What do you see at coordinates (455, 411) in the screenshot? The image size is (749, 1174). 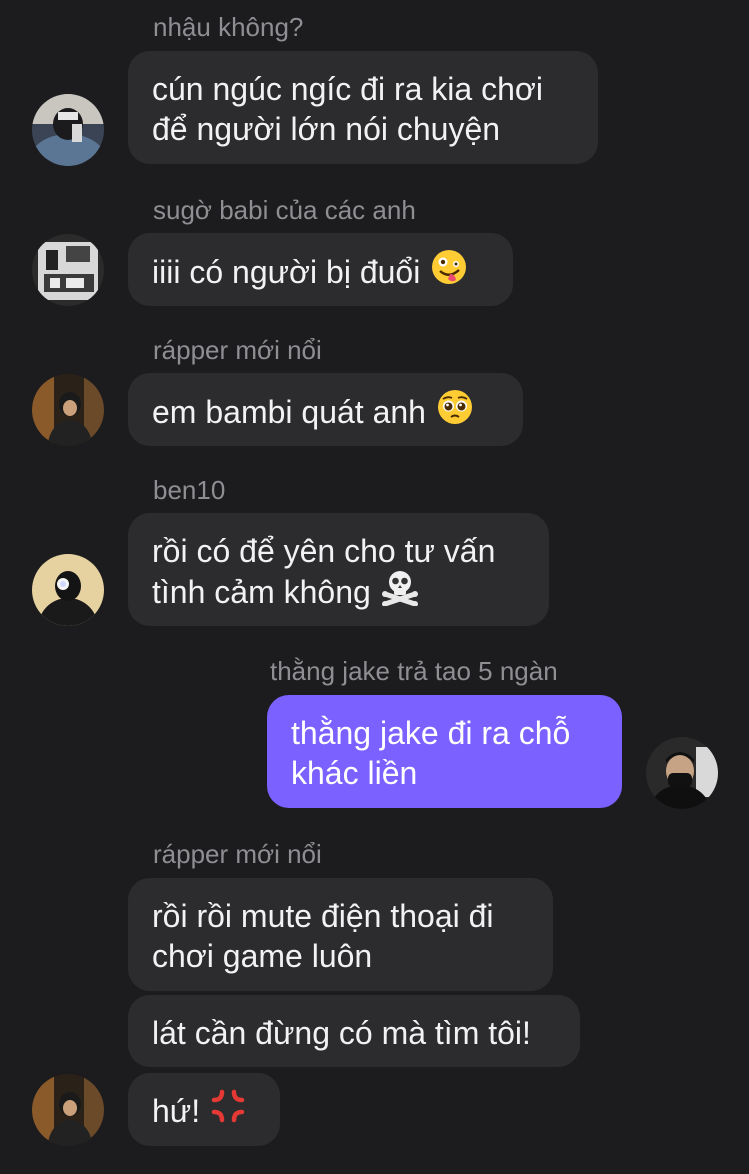 I see `pleading-face-icon` at bounding box center [455, 411].